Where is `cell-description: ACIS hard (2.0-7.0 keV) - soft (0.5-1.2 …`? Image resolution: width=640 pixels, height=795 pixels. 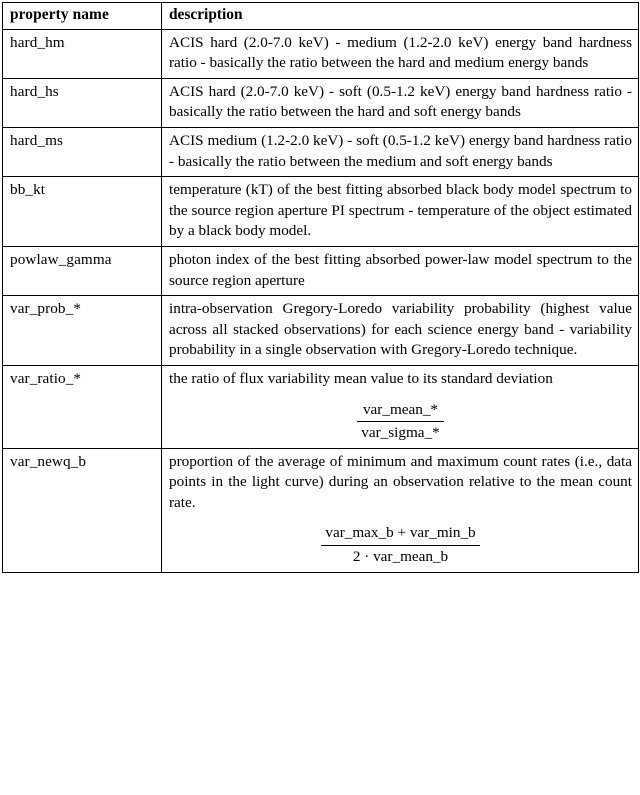
cell-description: ACIS hard (2.0-7.0 keV) - soft (0.5-1.2 … is located at coordinates (400, 102).